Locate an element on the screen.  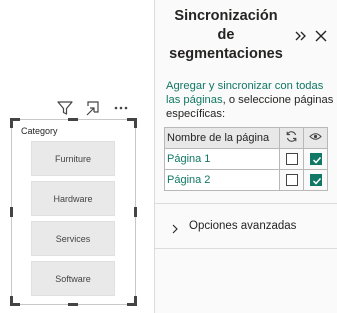
resize-handle-right is located at coordinates (135, 212).